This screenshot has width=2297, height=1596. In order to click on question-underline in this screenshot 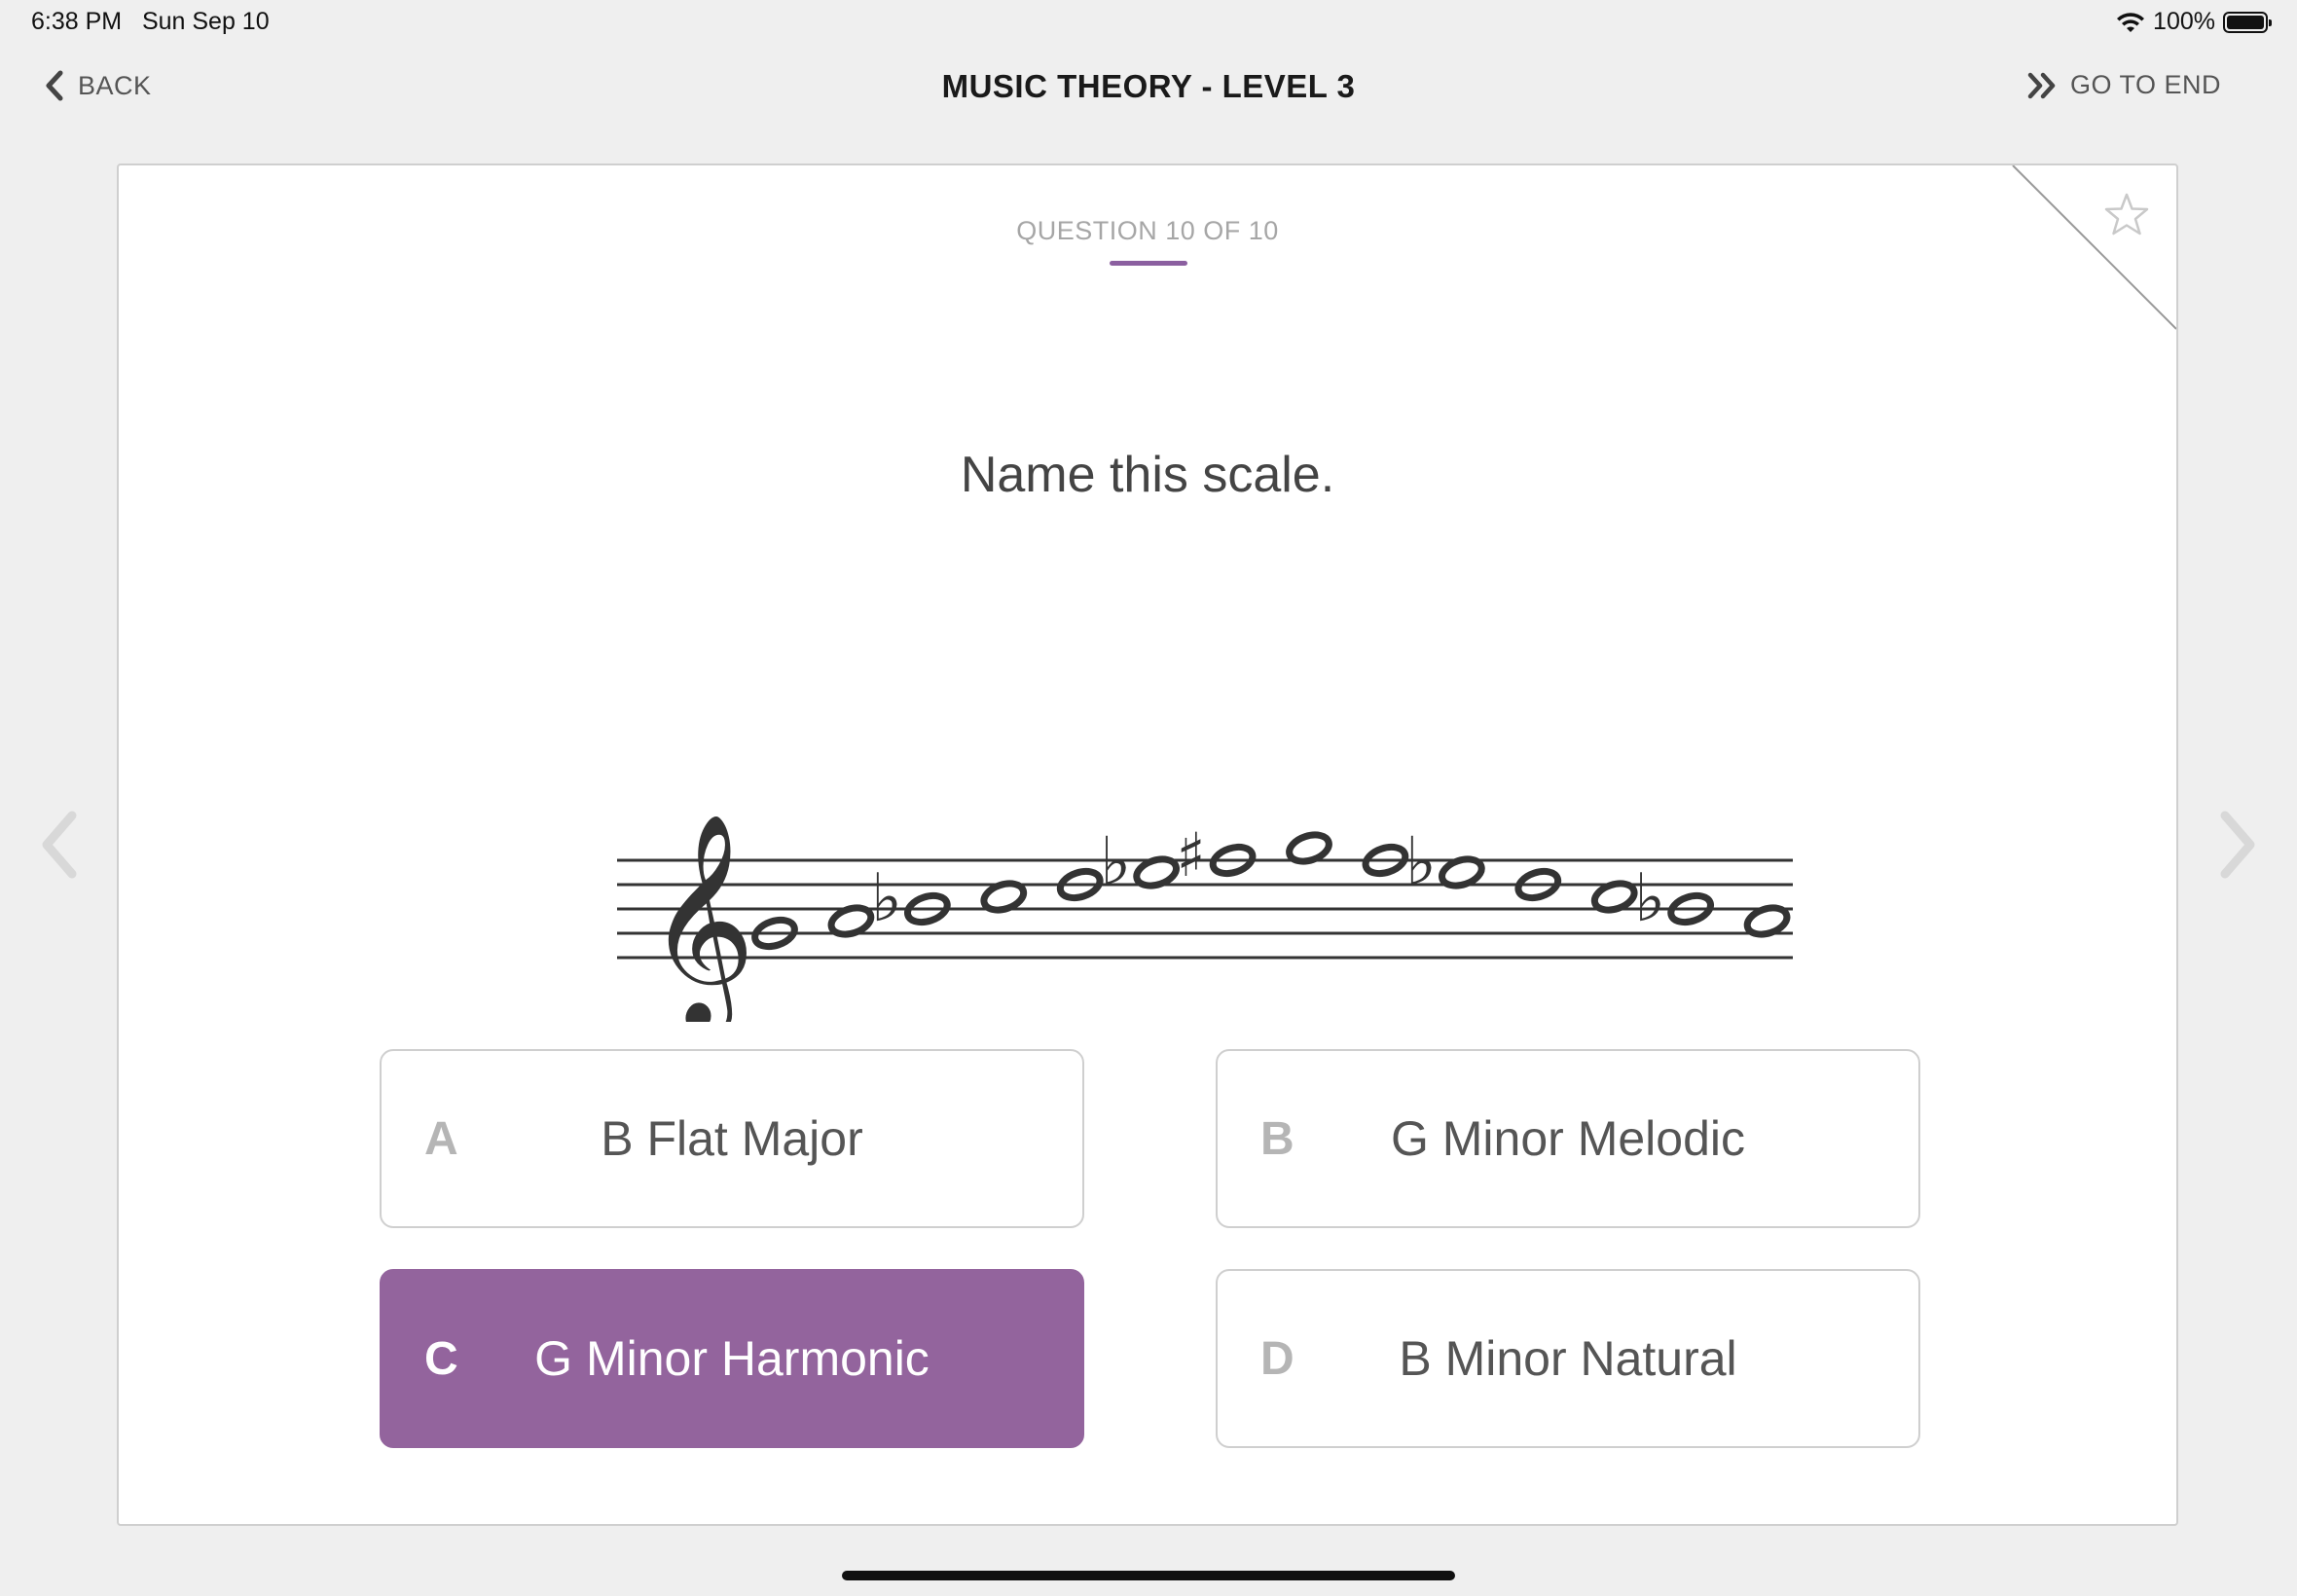, I will do `click(1148, 263)`.